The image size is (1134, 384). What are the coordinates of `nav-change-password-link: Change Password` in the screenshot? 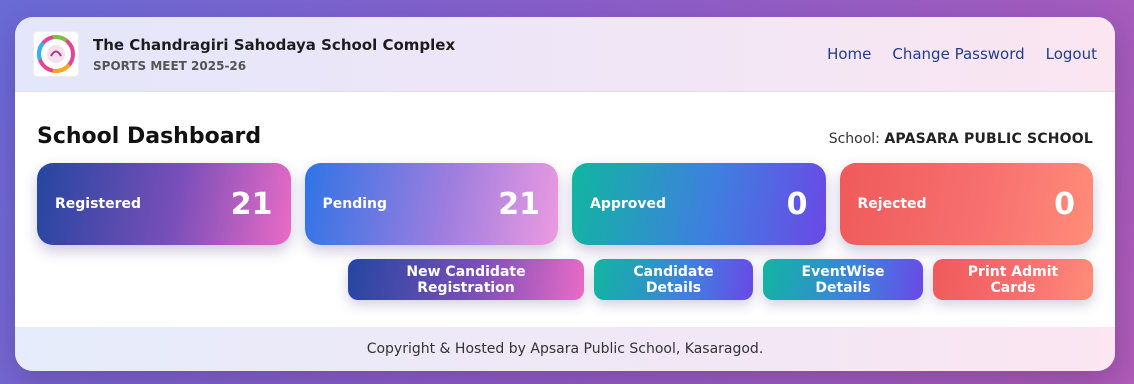 It's located at (958, 54).